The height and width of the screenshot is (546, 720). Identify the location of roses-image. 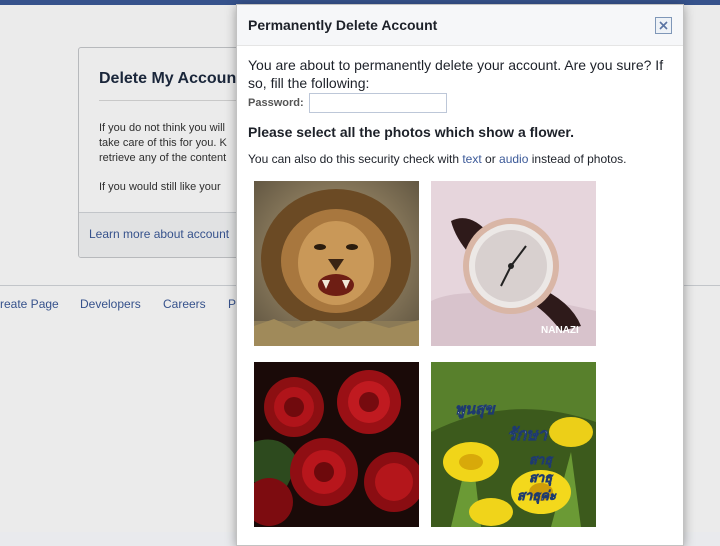
(336, 444).